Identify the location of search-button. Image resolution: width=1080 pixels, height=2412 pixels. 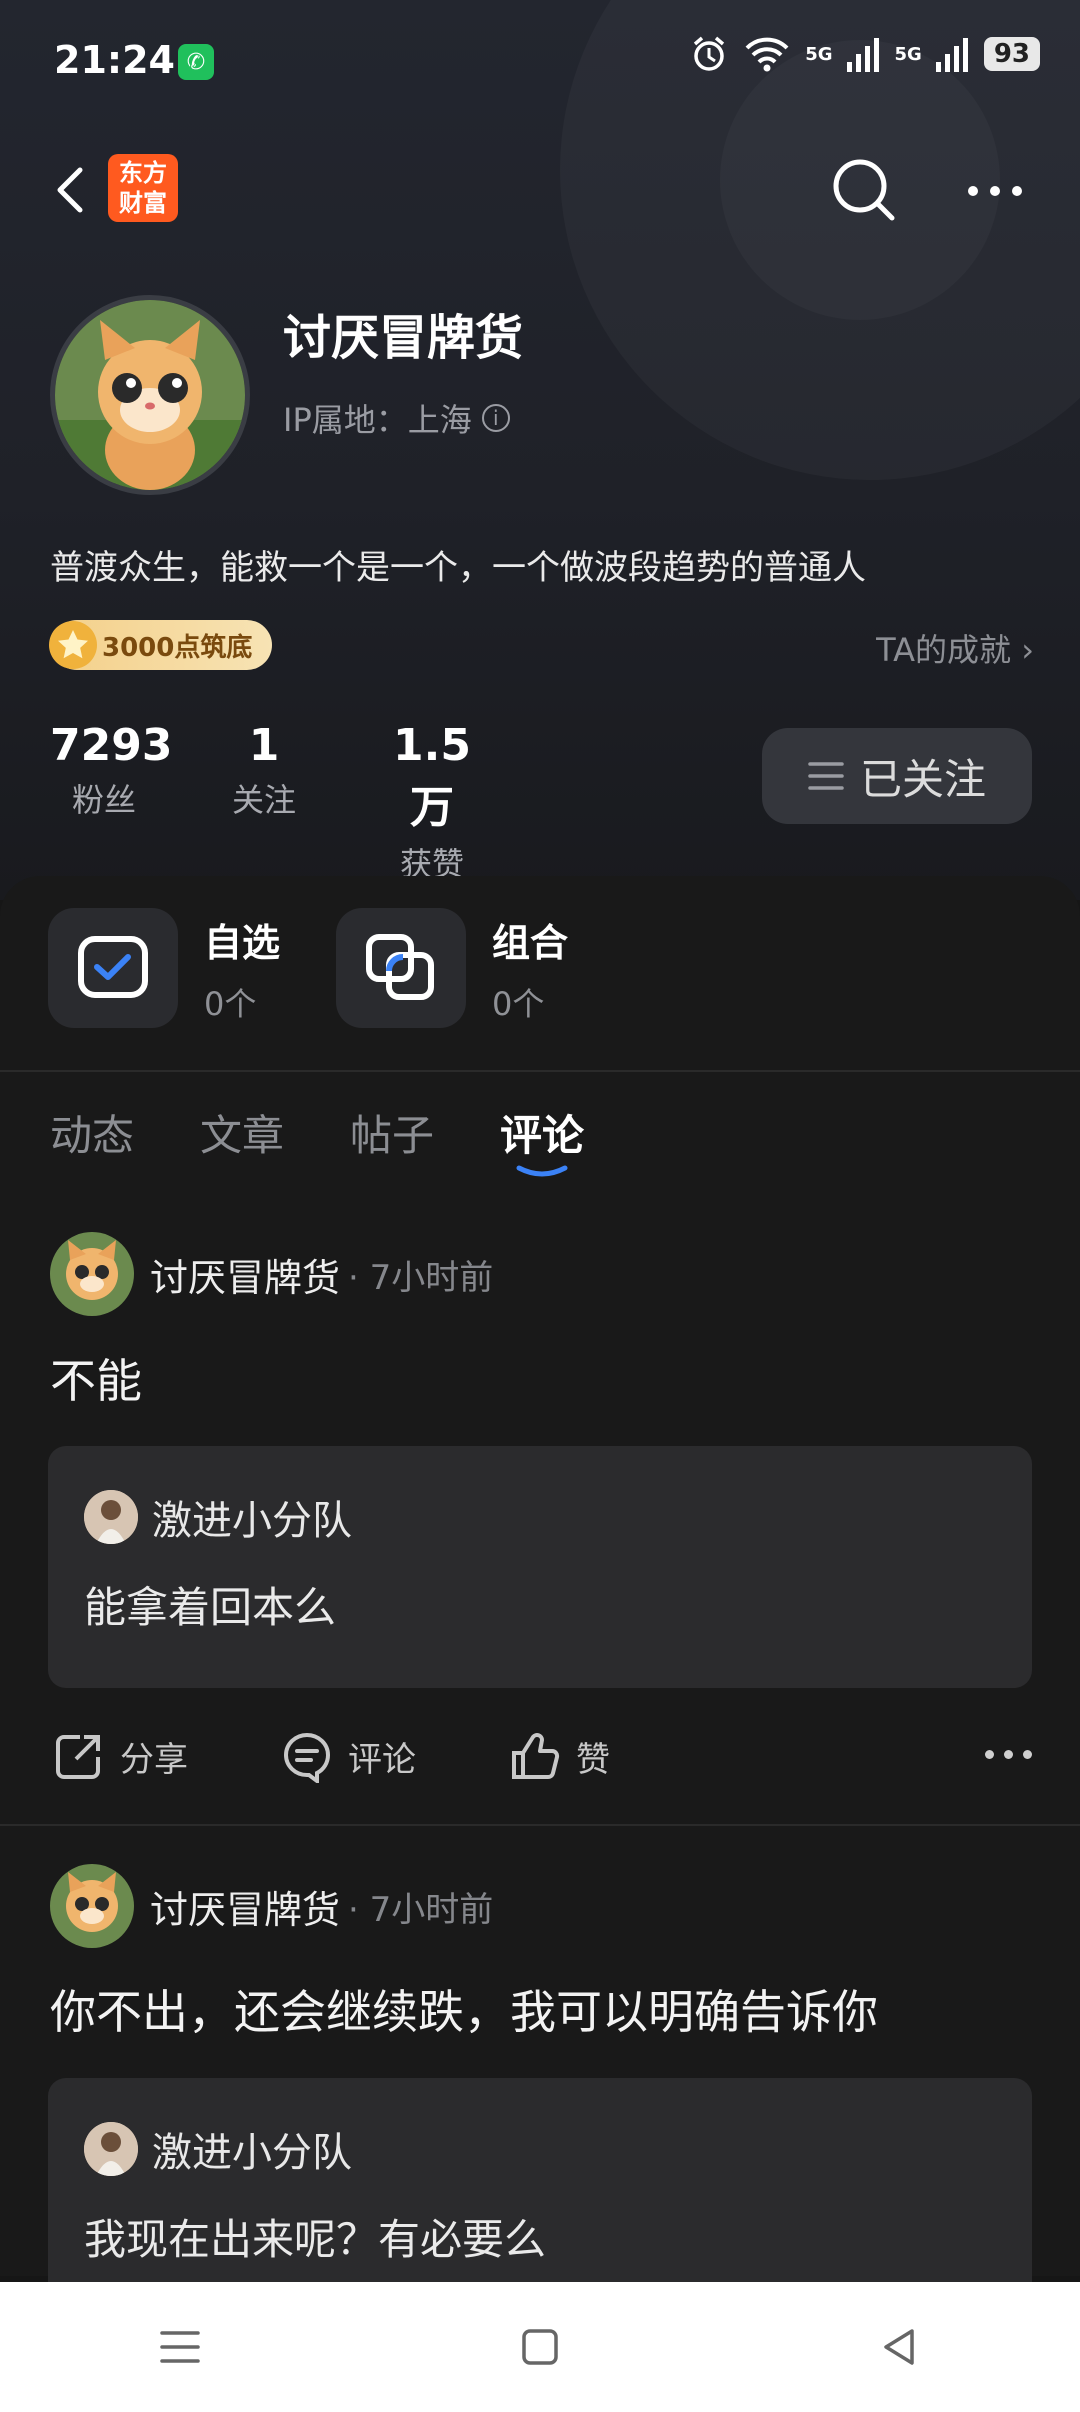
(864, 190).